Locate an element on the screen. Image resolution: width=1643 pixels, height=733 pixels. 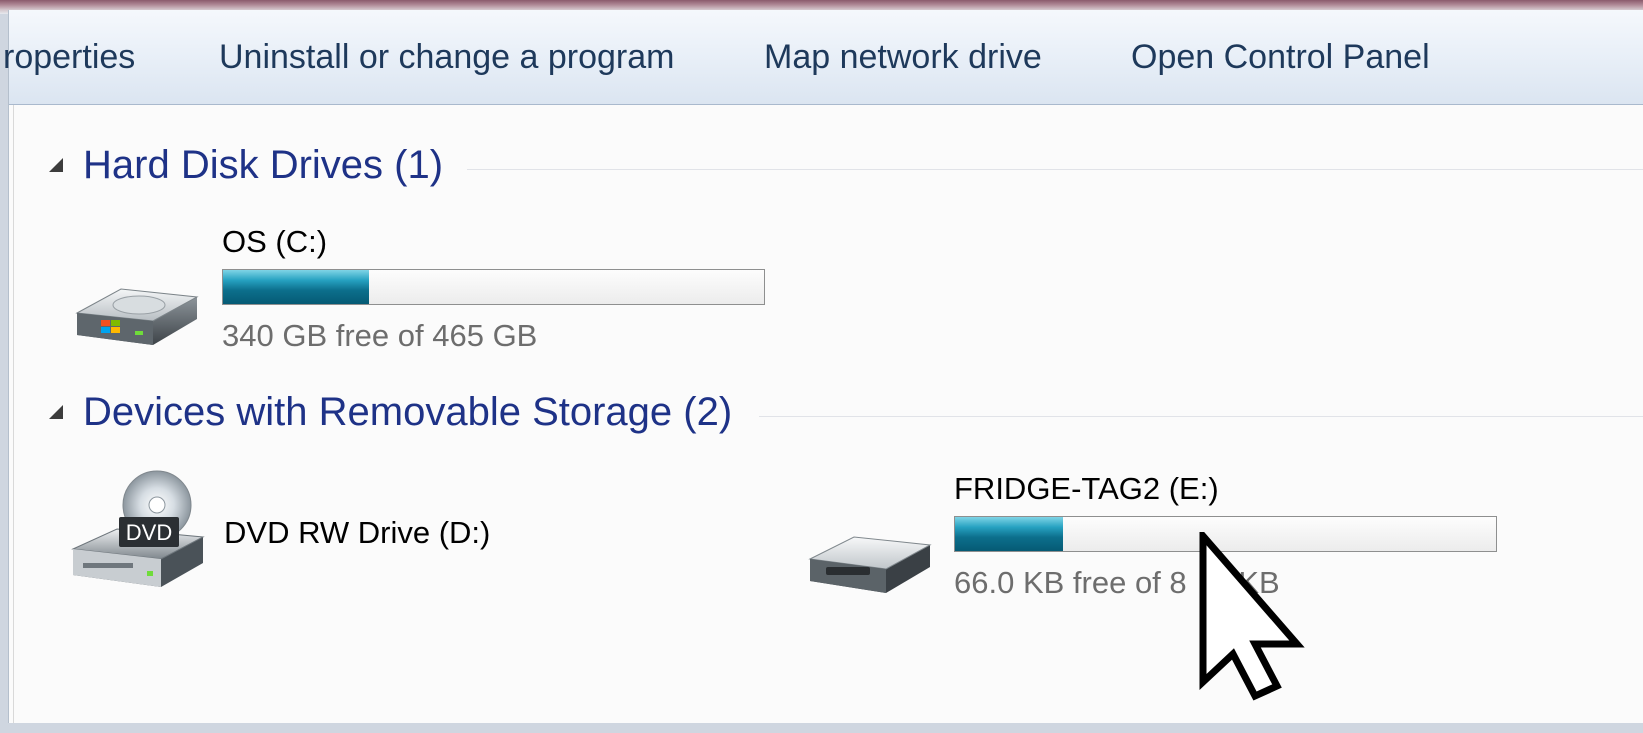
dvd-badge-text: DVD is located at coordinates (149, 532).